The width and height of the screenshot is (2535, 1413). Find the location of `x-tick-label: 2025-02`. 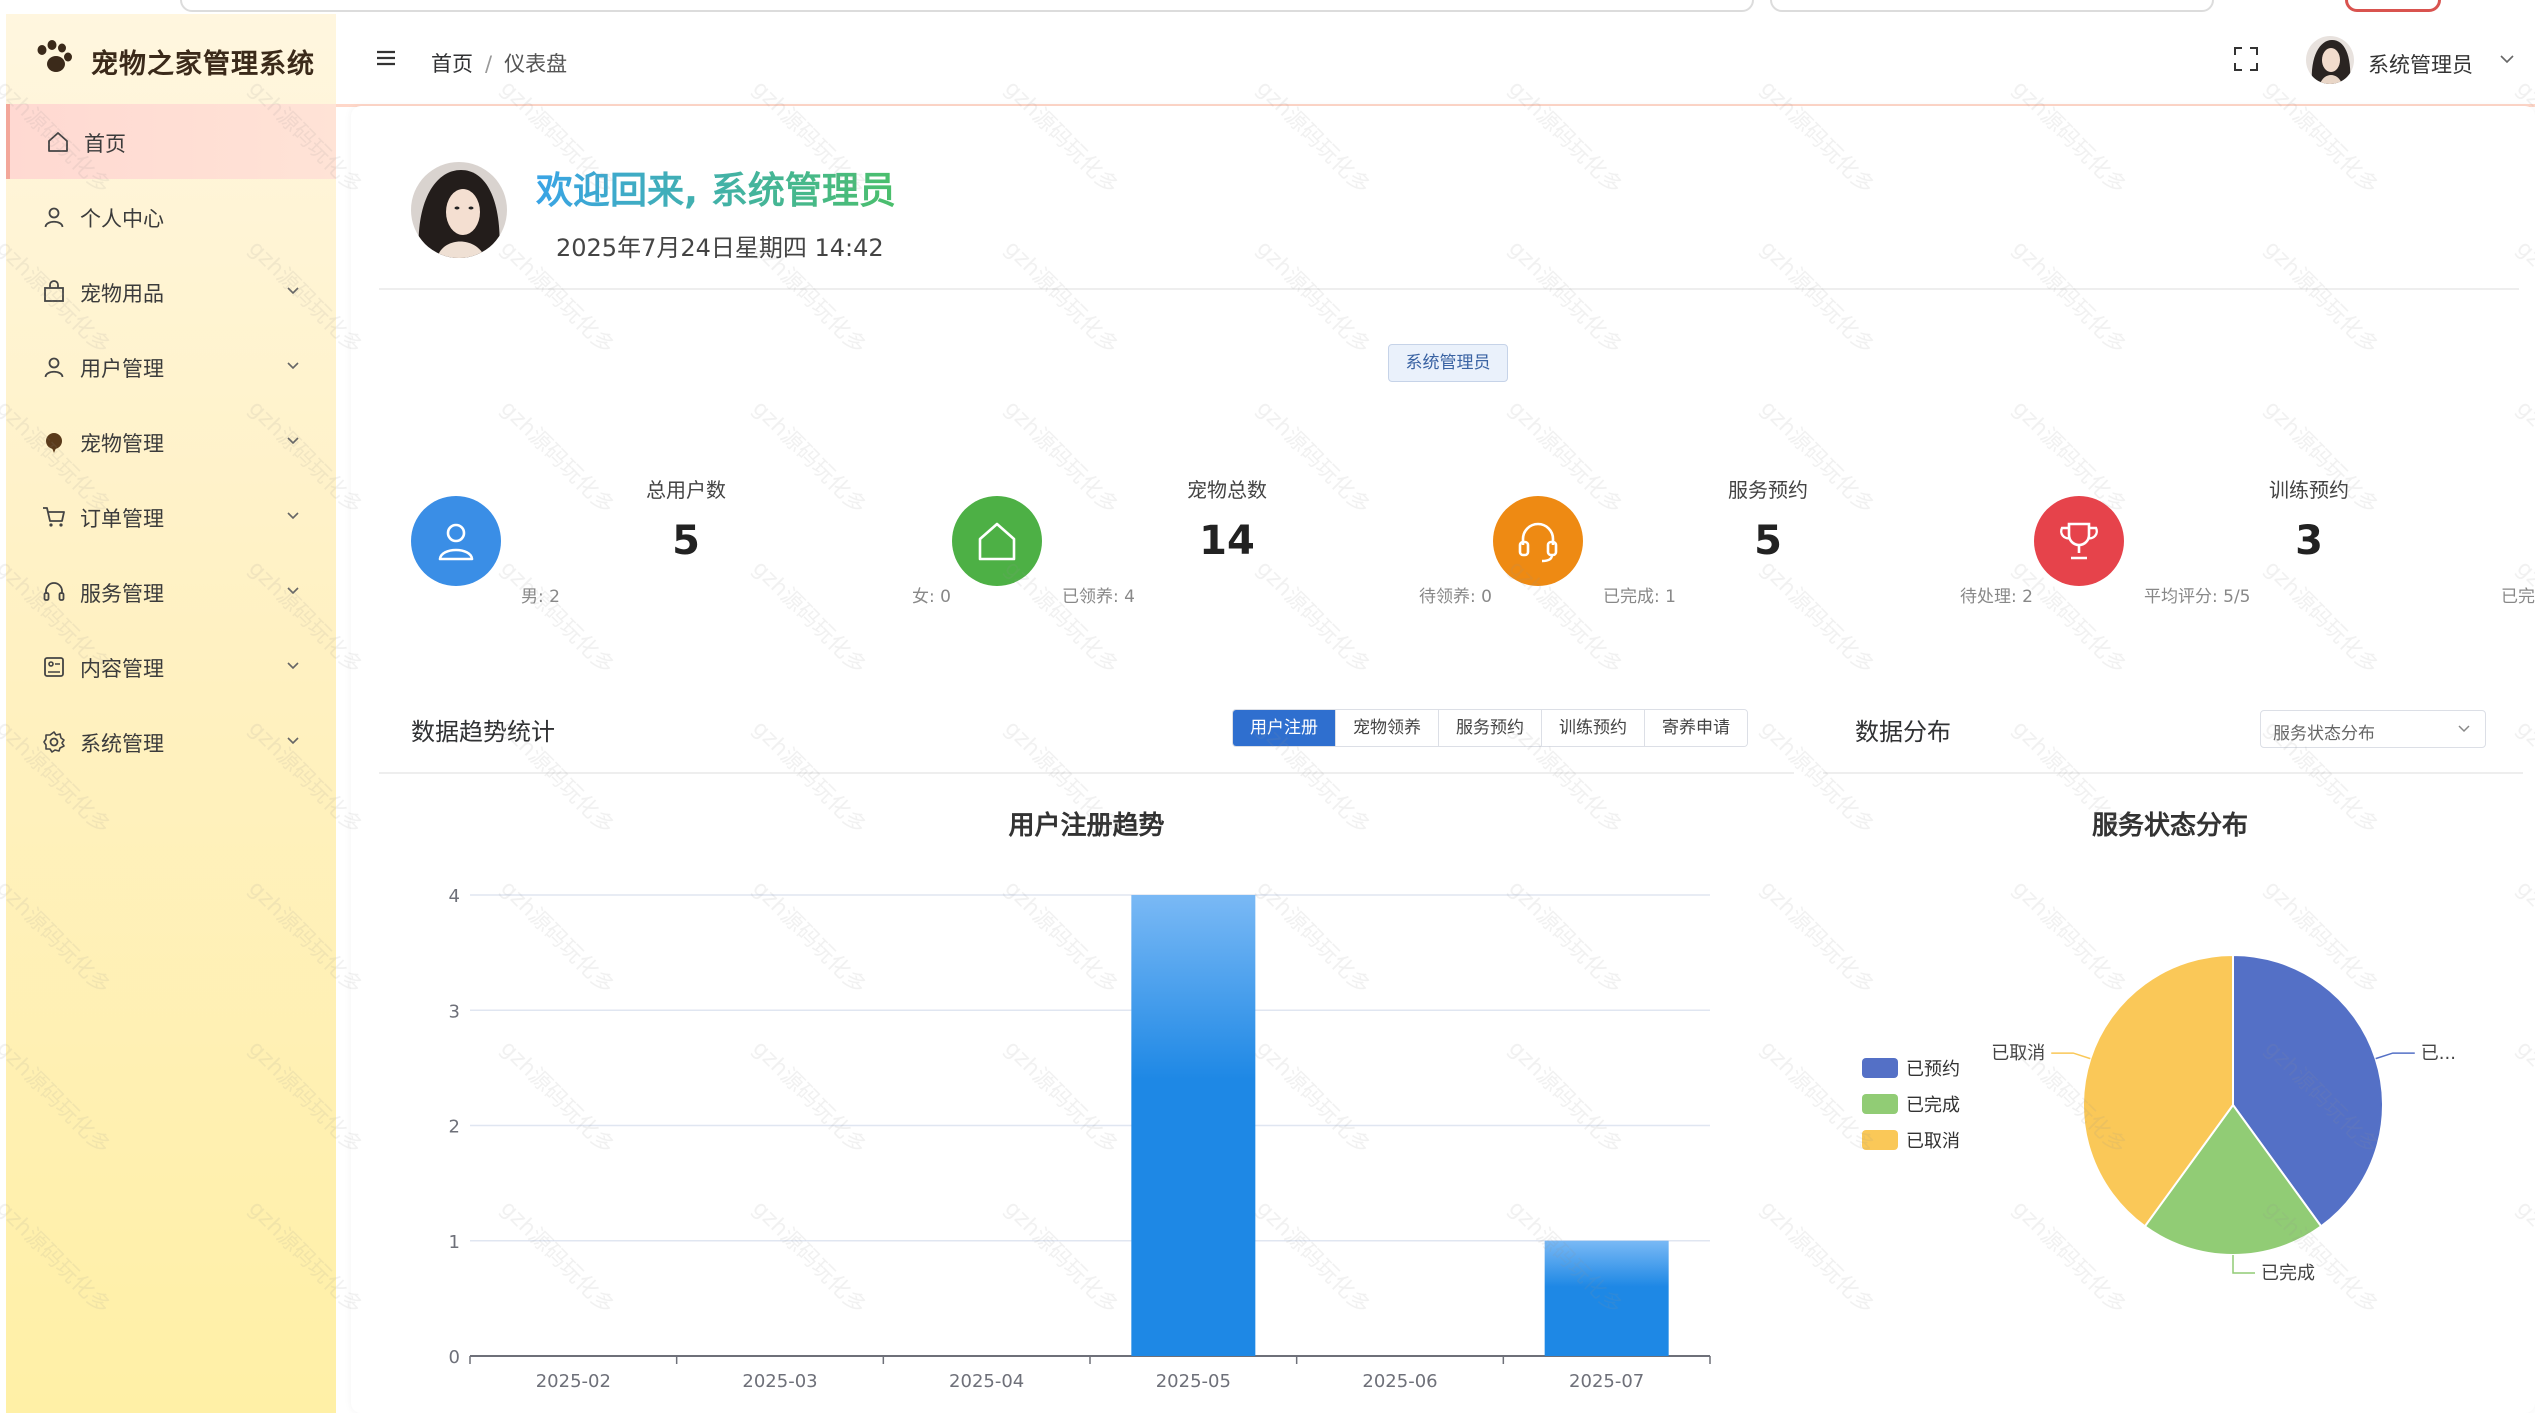

x-tick-label: 2025-02 is located at coordinates (573, 1381).